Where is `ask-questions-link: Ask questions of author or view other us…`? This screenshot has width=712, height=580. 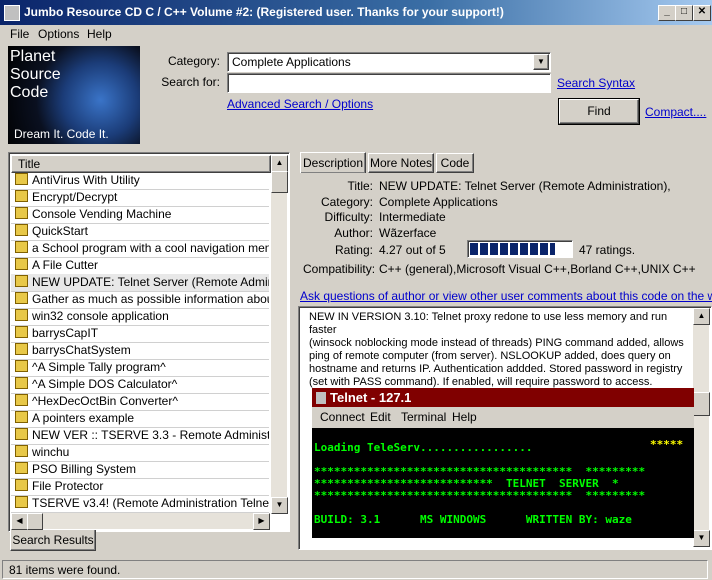
ask-questions-link: Ask questions of author or view other us… is located at coordinates (506, 296).